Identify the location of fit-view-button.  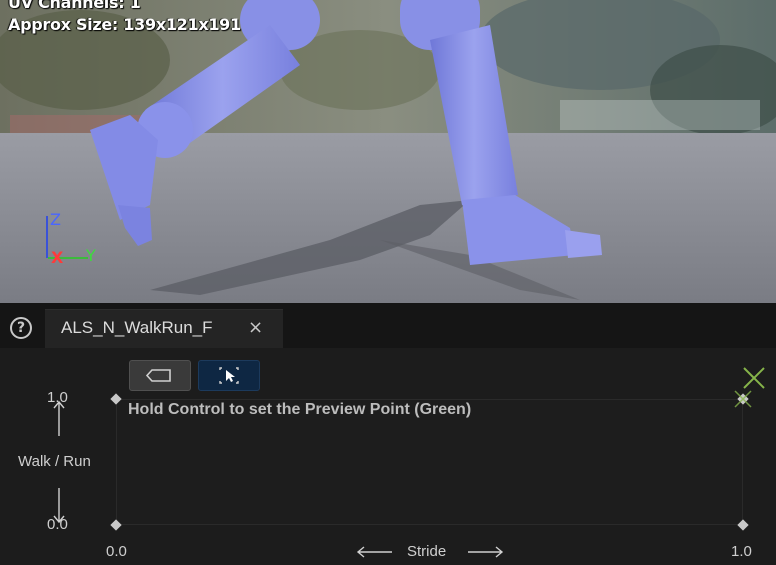
(160, 375).